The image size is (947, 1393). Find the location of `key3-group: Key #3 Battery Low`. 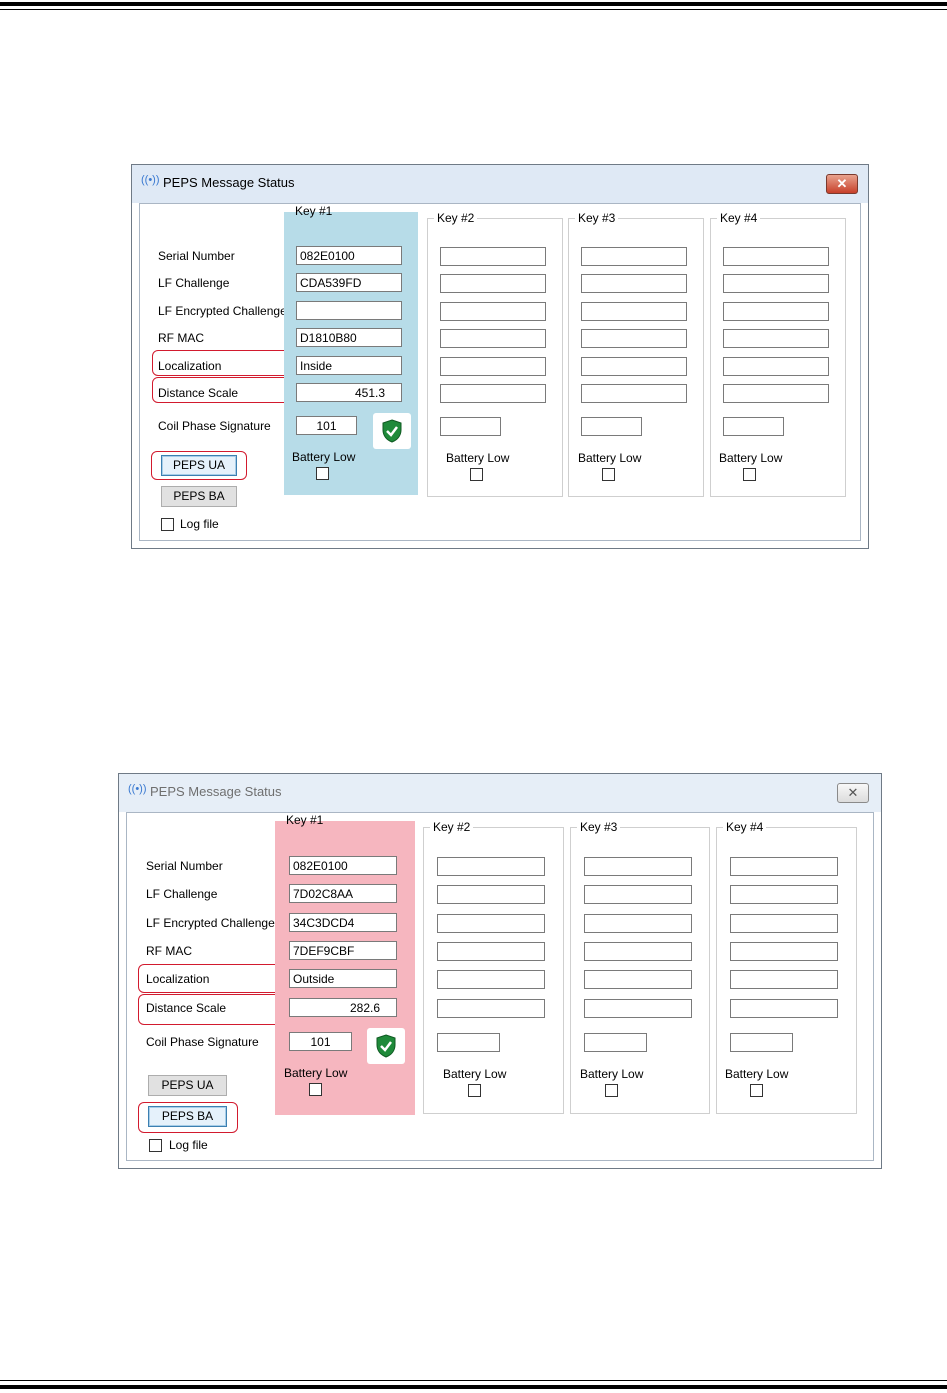

key3-group: Key #3 Battery Low is located at coordinates (640, 967).